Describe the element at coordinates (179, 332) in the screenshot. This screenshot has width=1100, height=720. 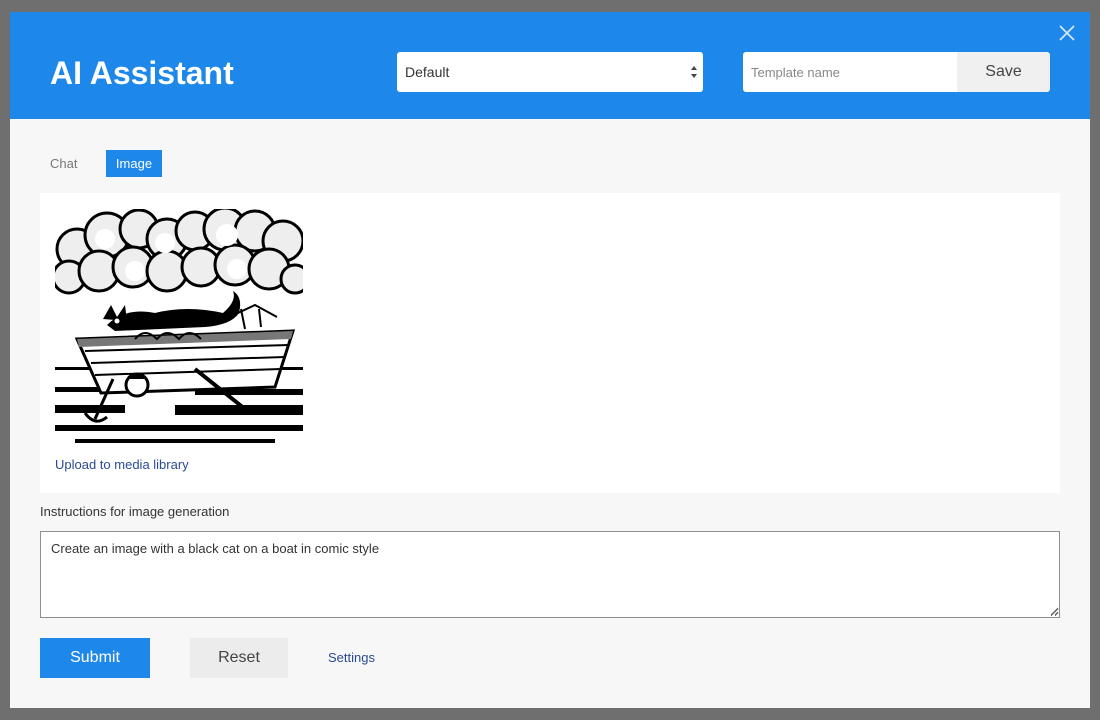
I see `generated-image` at that location.